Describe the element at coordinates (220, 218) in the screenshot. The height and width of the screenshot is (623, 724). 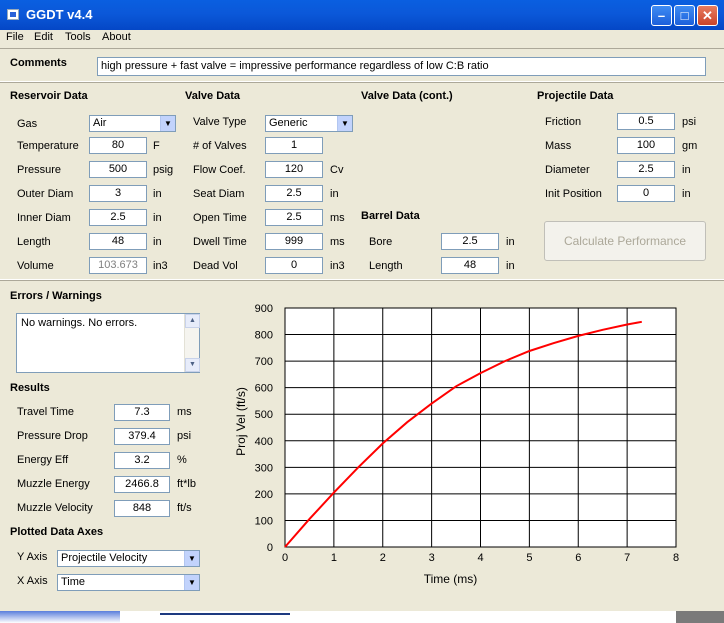
I see `open-time-label: Open Time` at that location.